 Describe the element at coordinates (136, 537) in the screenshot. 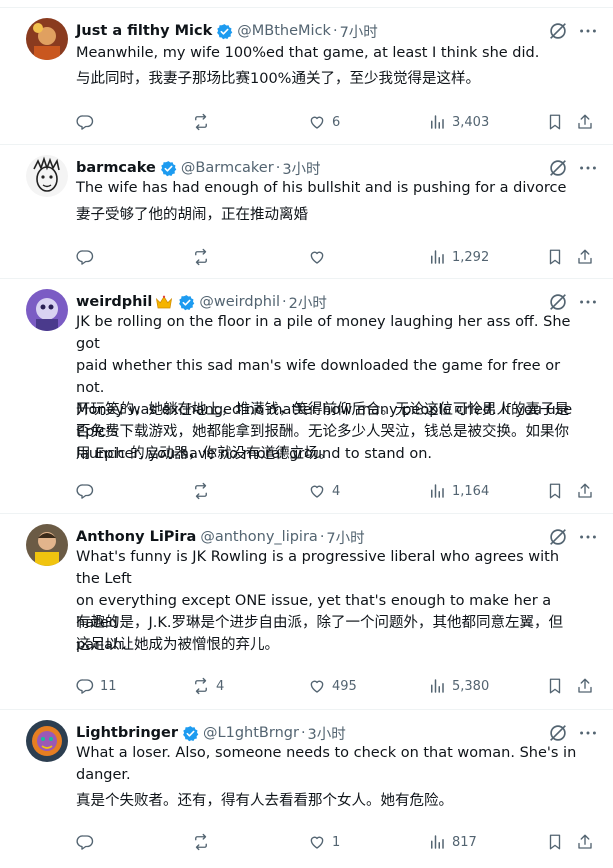

I see `display-name: Anthony LiPira` at that location.